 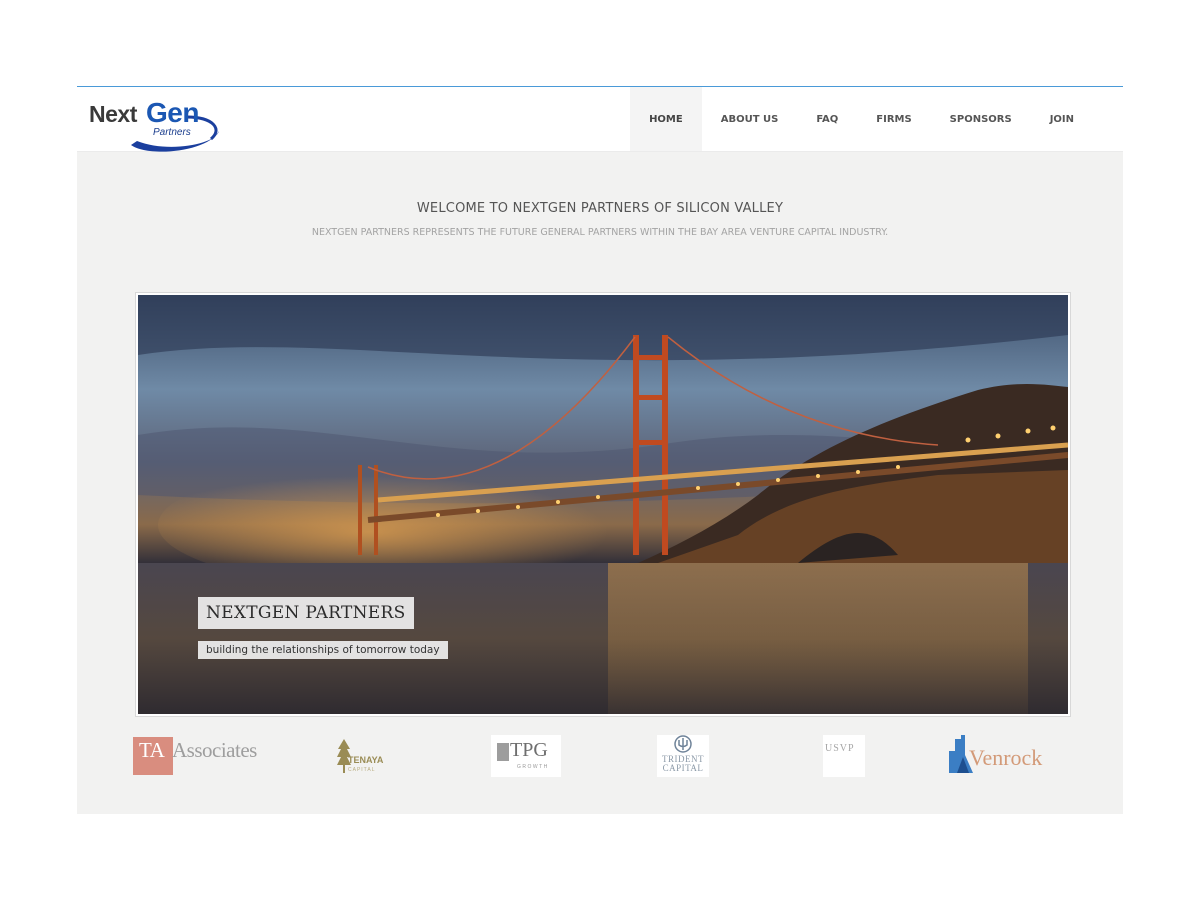 I want to click on logo-word-gen: Gen, so click(x=172, y=112).